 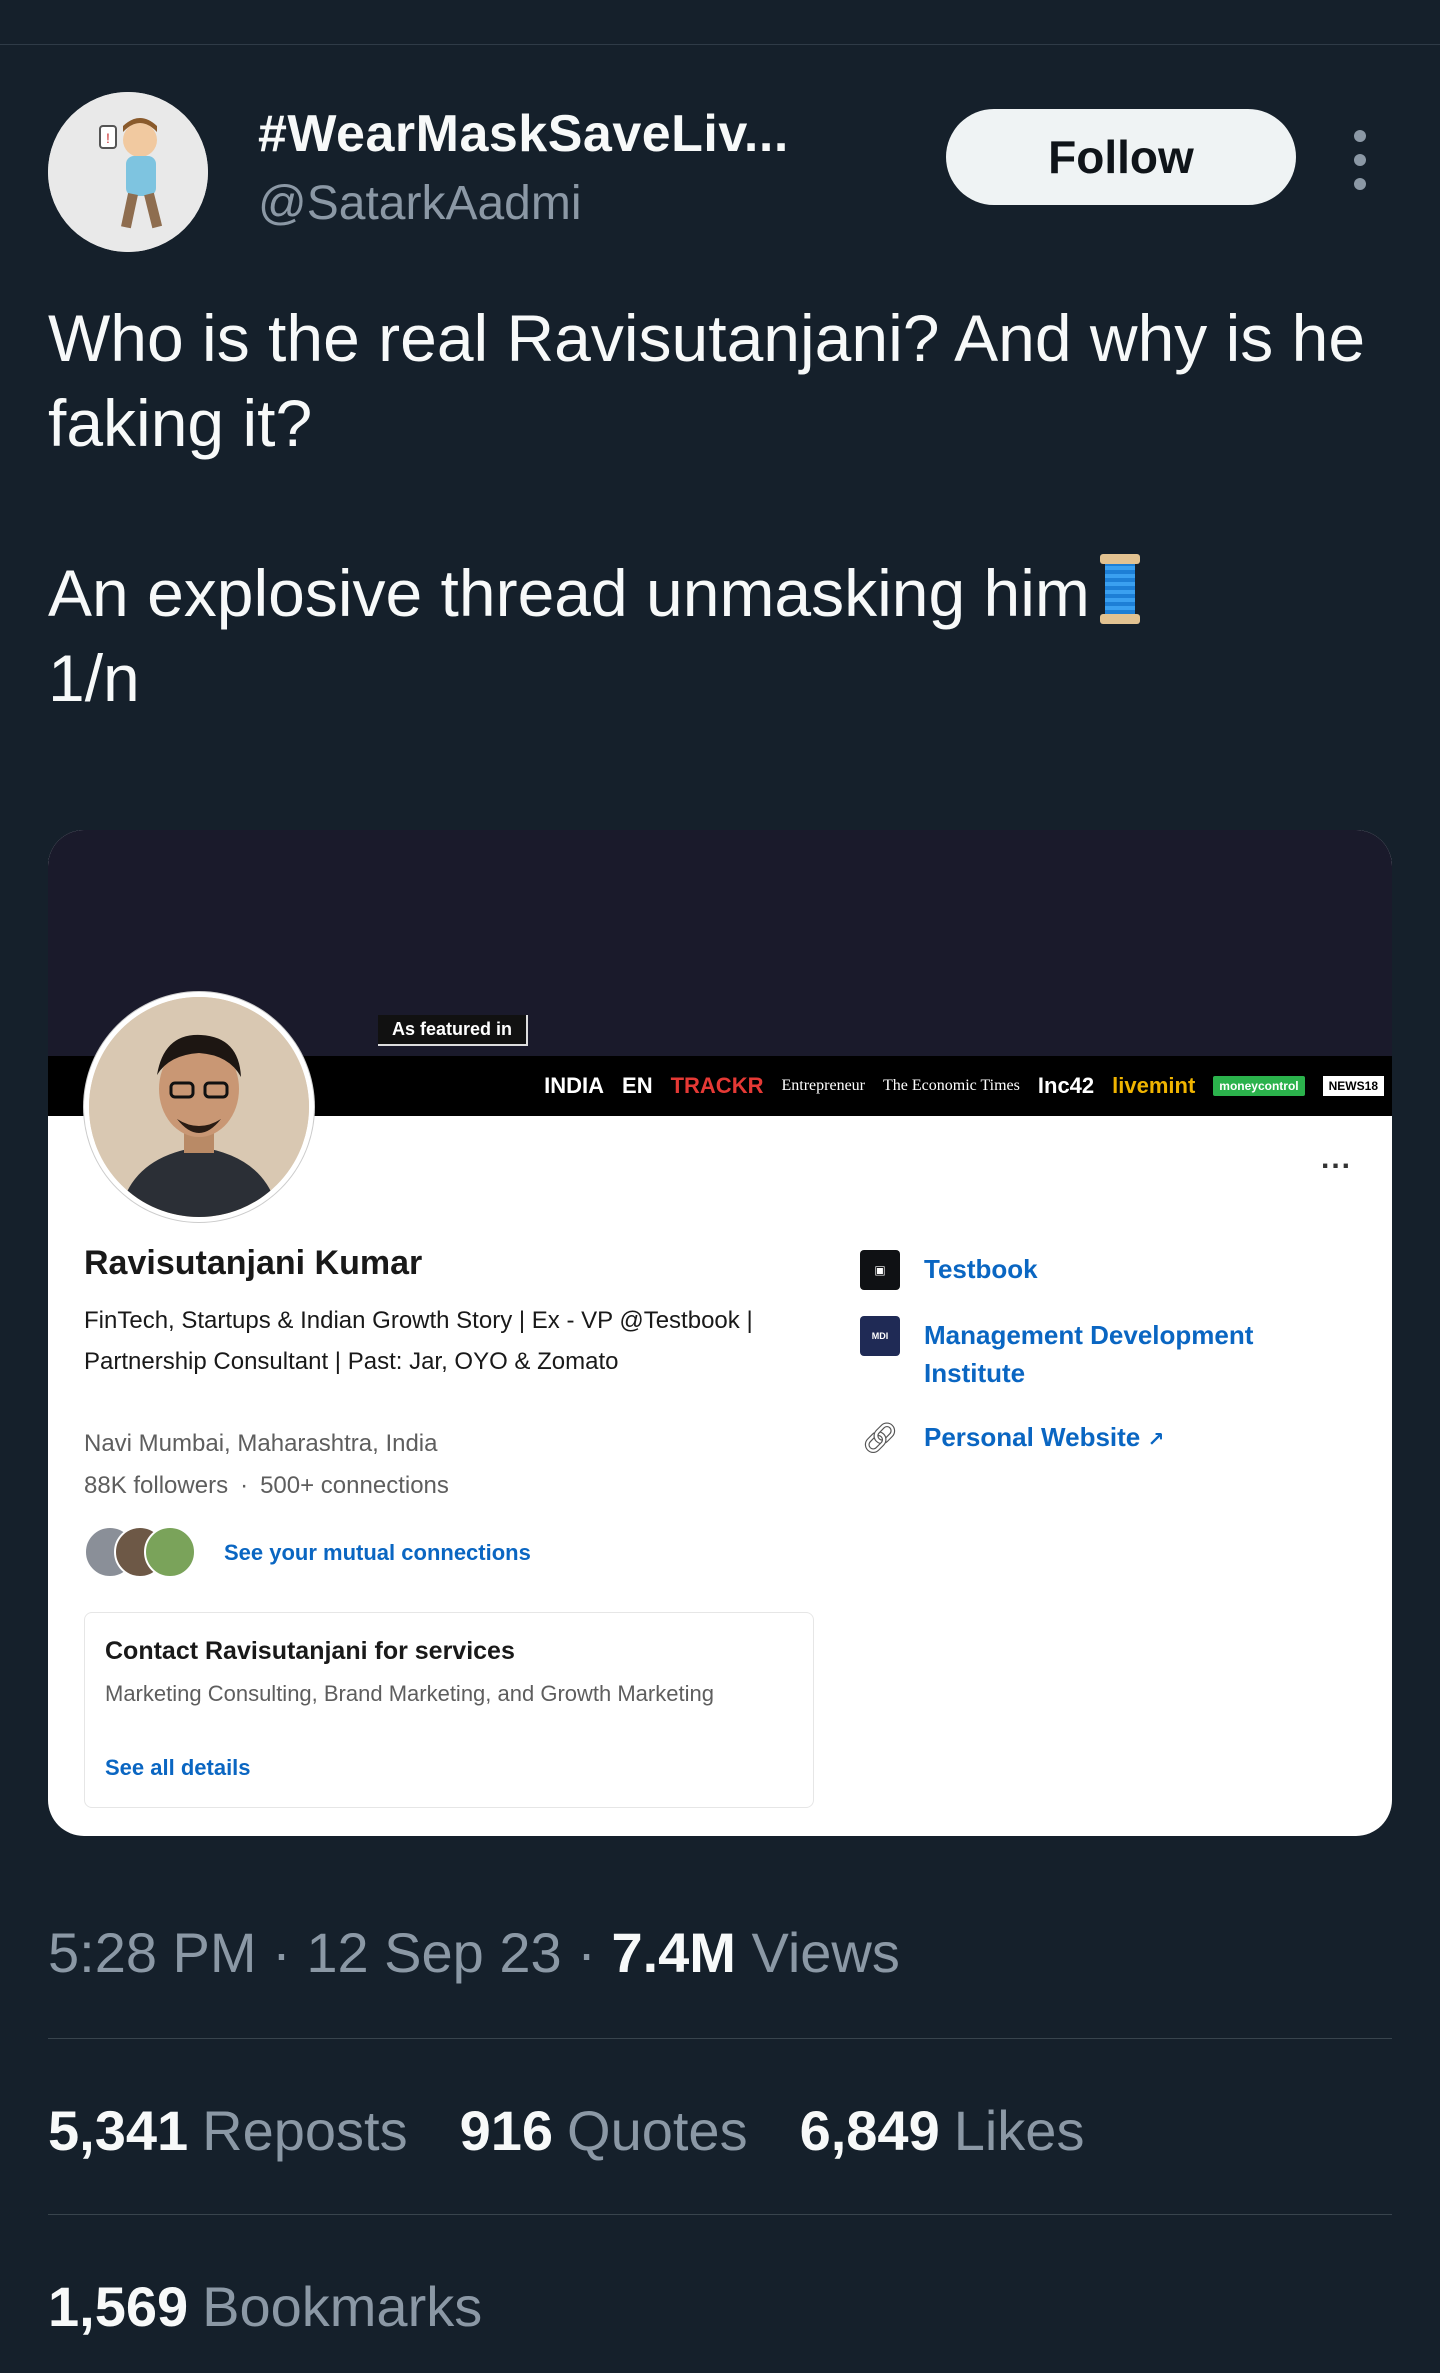 I want to click on likes-stat: 6,849 Likes, so click(x=942, y=2130).